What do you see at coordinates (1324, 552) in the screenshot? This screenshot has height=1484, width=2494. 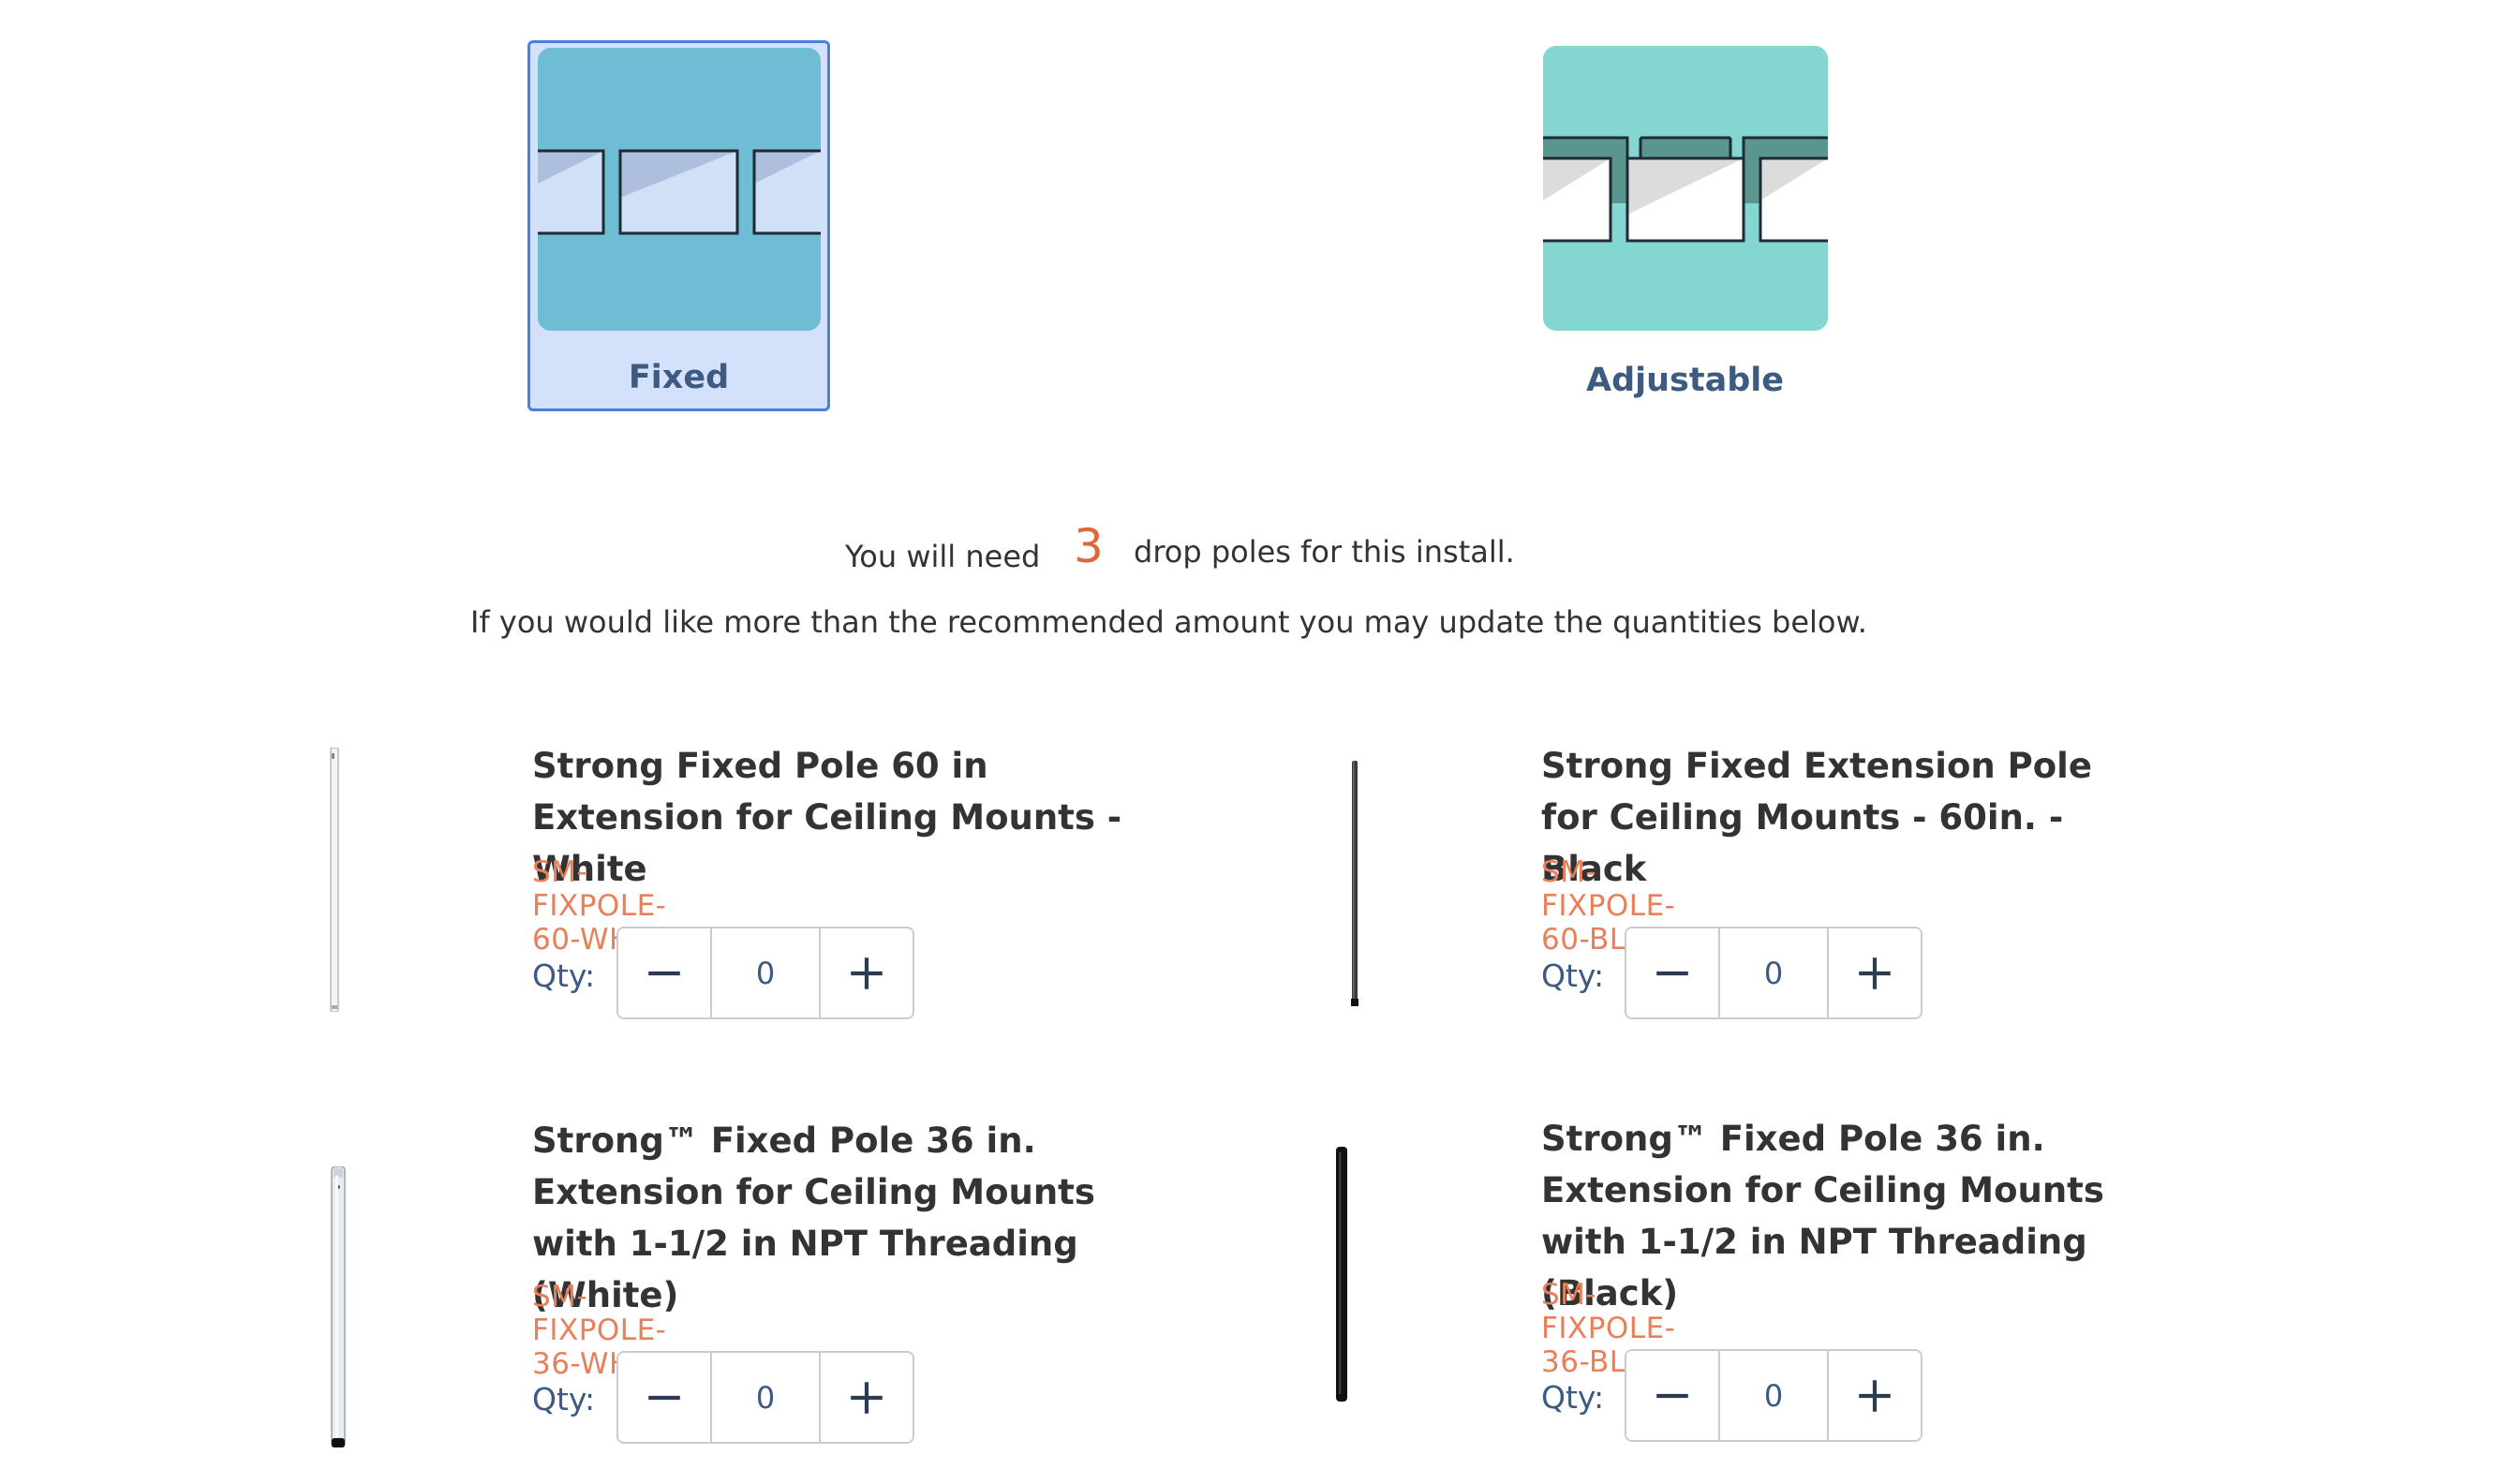 I see `recommendation-suffix: drop poles for this install.` at bounding box center [1324, 552].